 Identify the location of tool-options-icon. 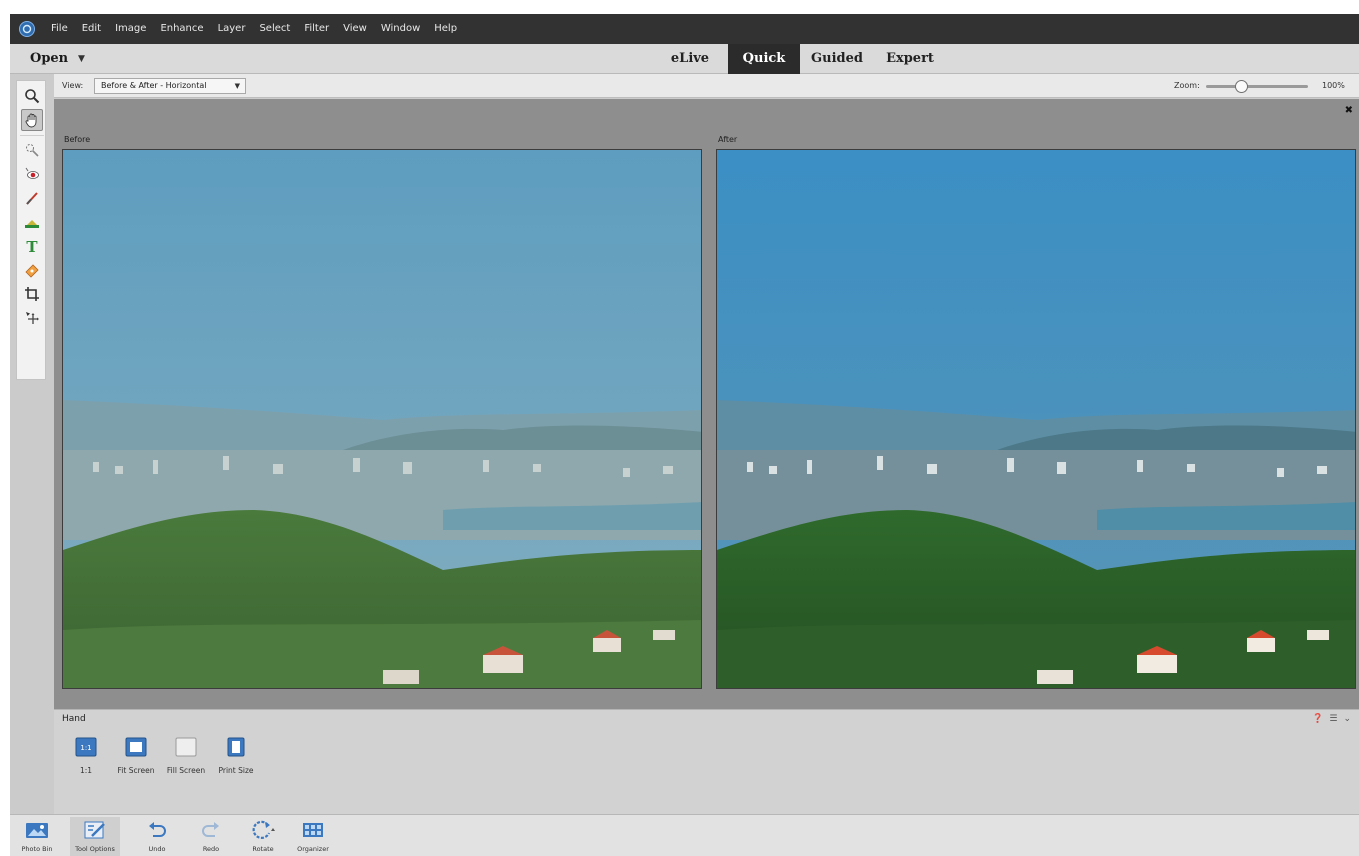
(95, 830).